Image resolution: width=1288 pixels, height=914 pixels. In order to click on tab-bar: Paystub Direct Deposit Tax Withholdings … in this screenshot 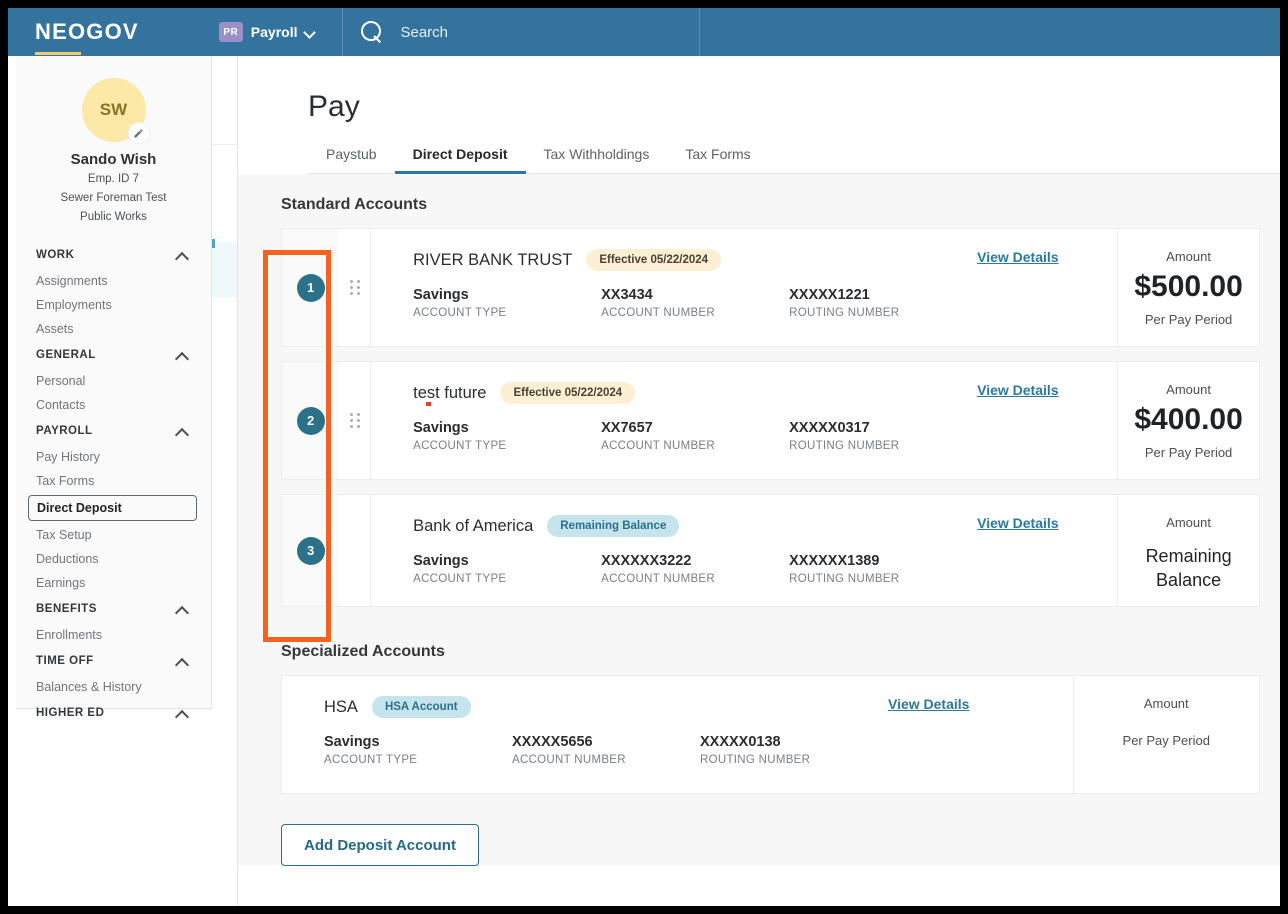, I will do `click(794, 160)`.